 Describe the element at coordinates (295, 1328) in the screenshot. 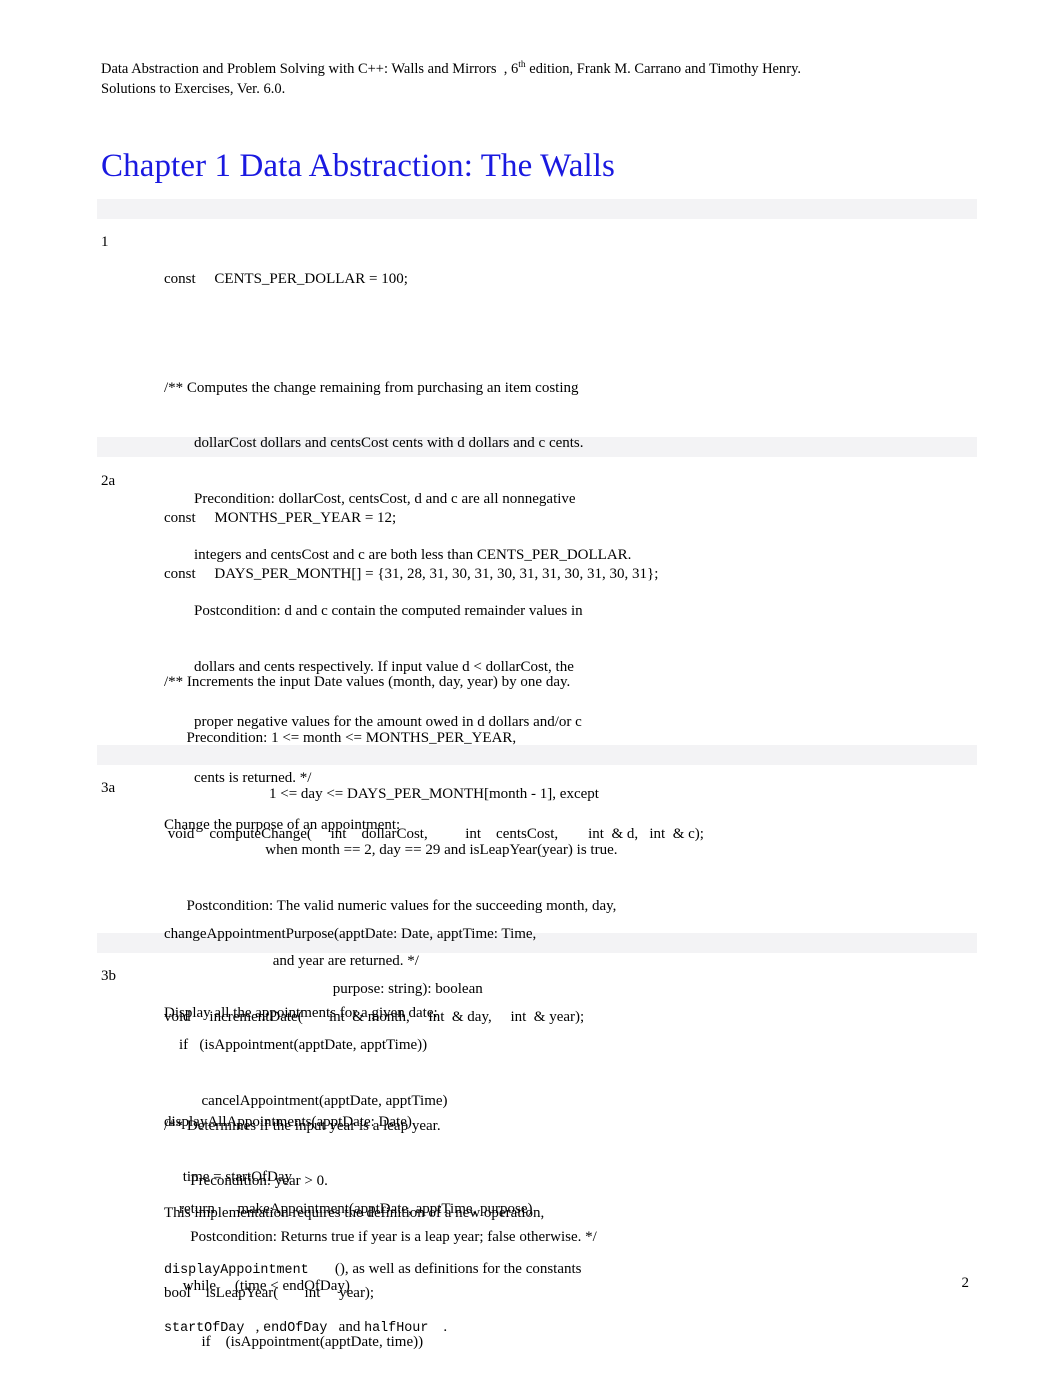

I see `identifier-end-of-day: endOfDay` at that location.